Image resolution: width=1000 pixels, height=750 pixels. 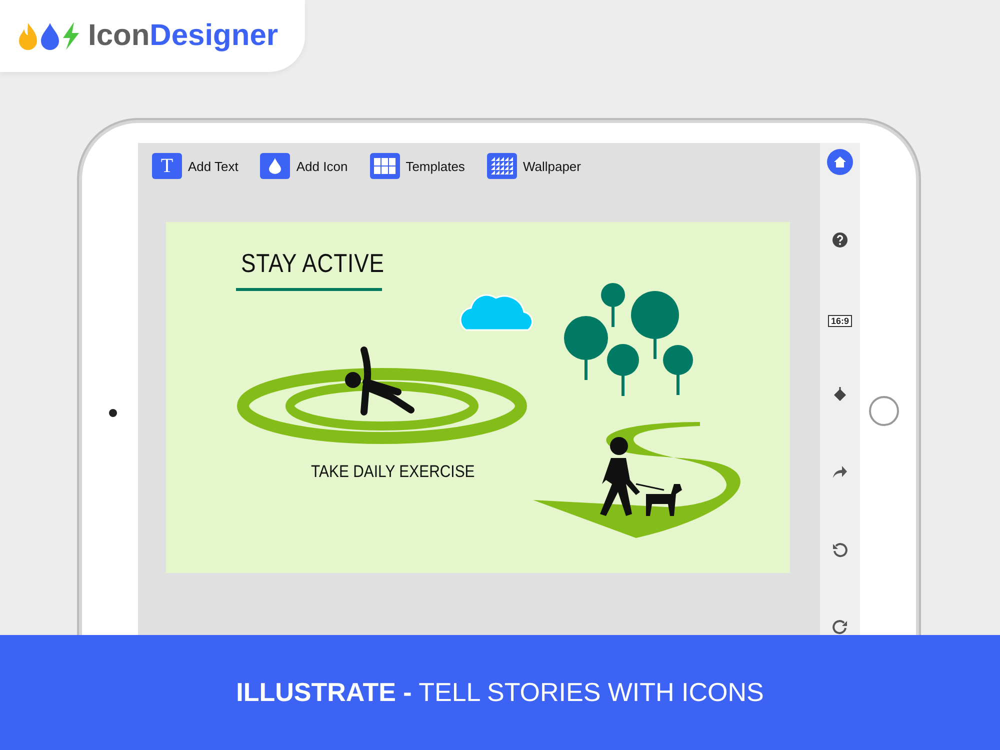 What do you see at coordinates (167, 166) in the screenshot?
I see `text-tool-icon: T` at bounding box center [167, 166].